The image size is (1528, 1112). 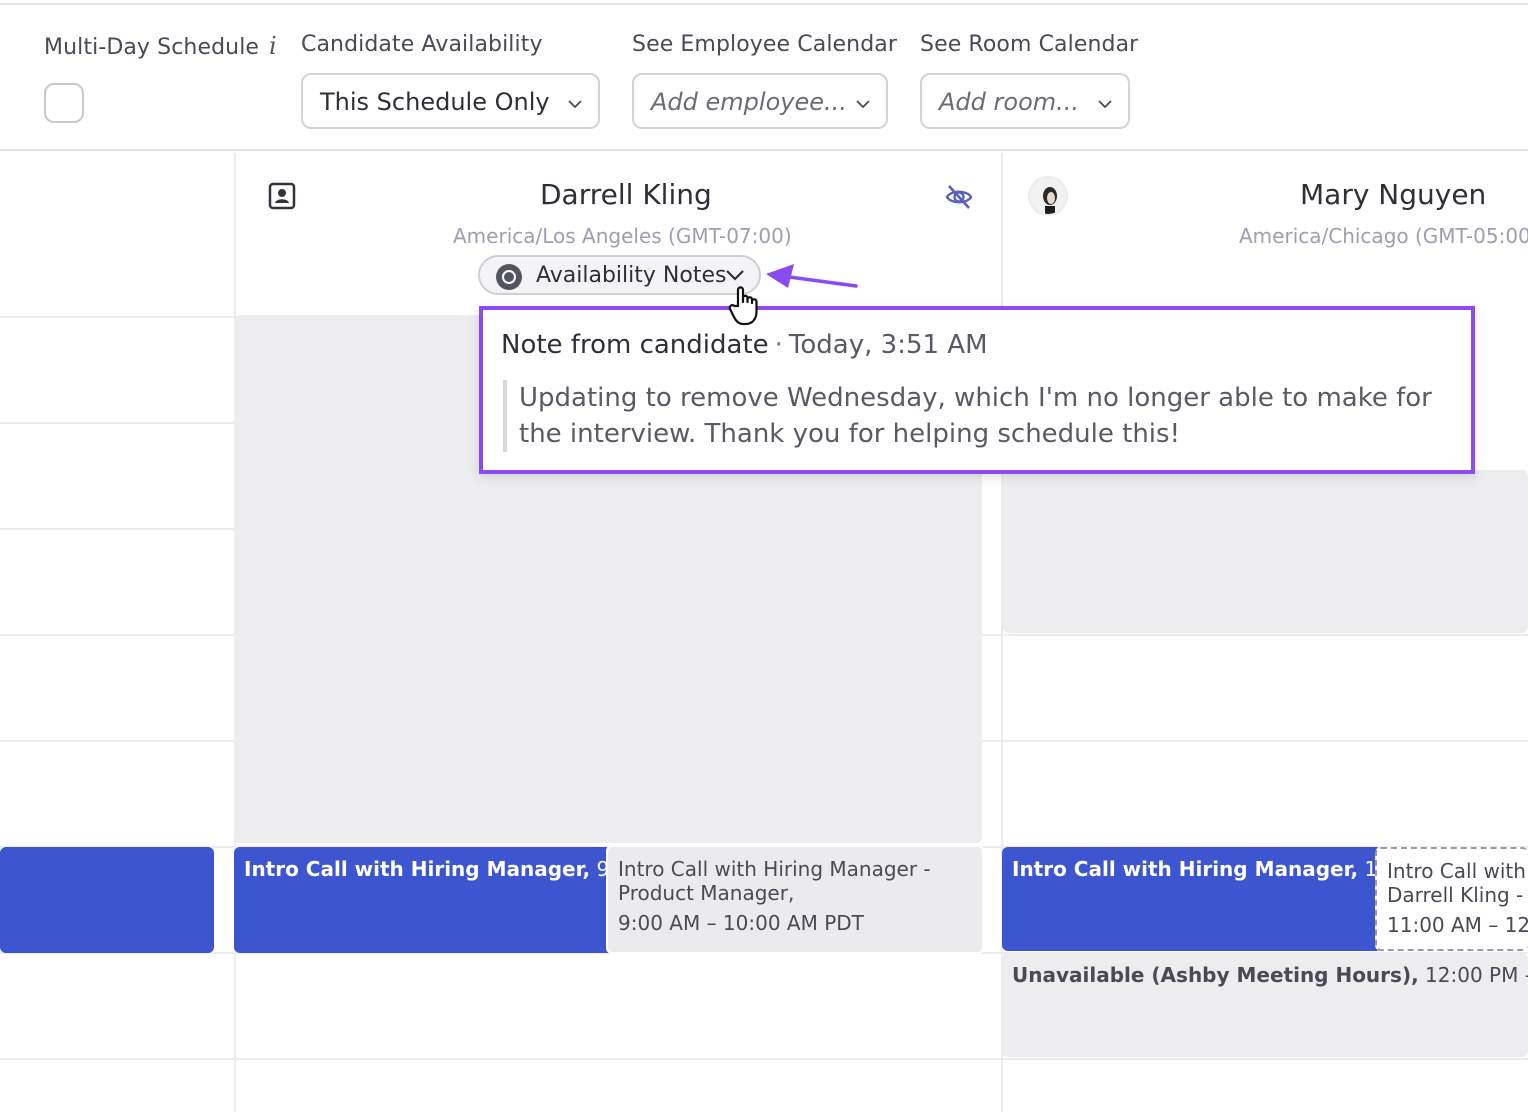 I want to click on candidate-availability-select: This Schedule Only, so click(x=450, y=101).